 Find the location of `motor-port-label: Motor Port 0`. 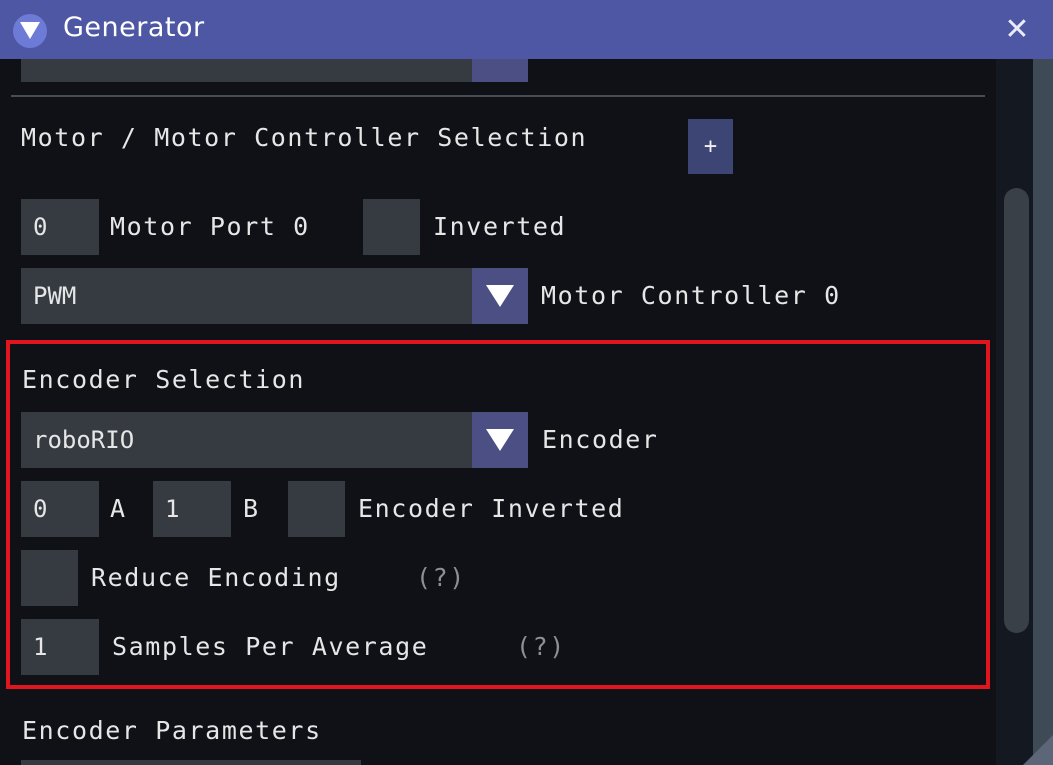

motor-port-label: Motor Port 0 is located at coordinates (210, 226).